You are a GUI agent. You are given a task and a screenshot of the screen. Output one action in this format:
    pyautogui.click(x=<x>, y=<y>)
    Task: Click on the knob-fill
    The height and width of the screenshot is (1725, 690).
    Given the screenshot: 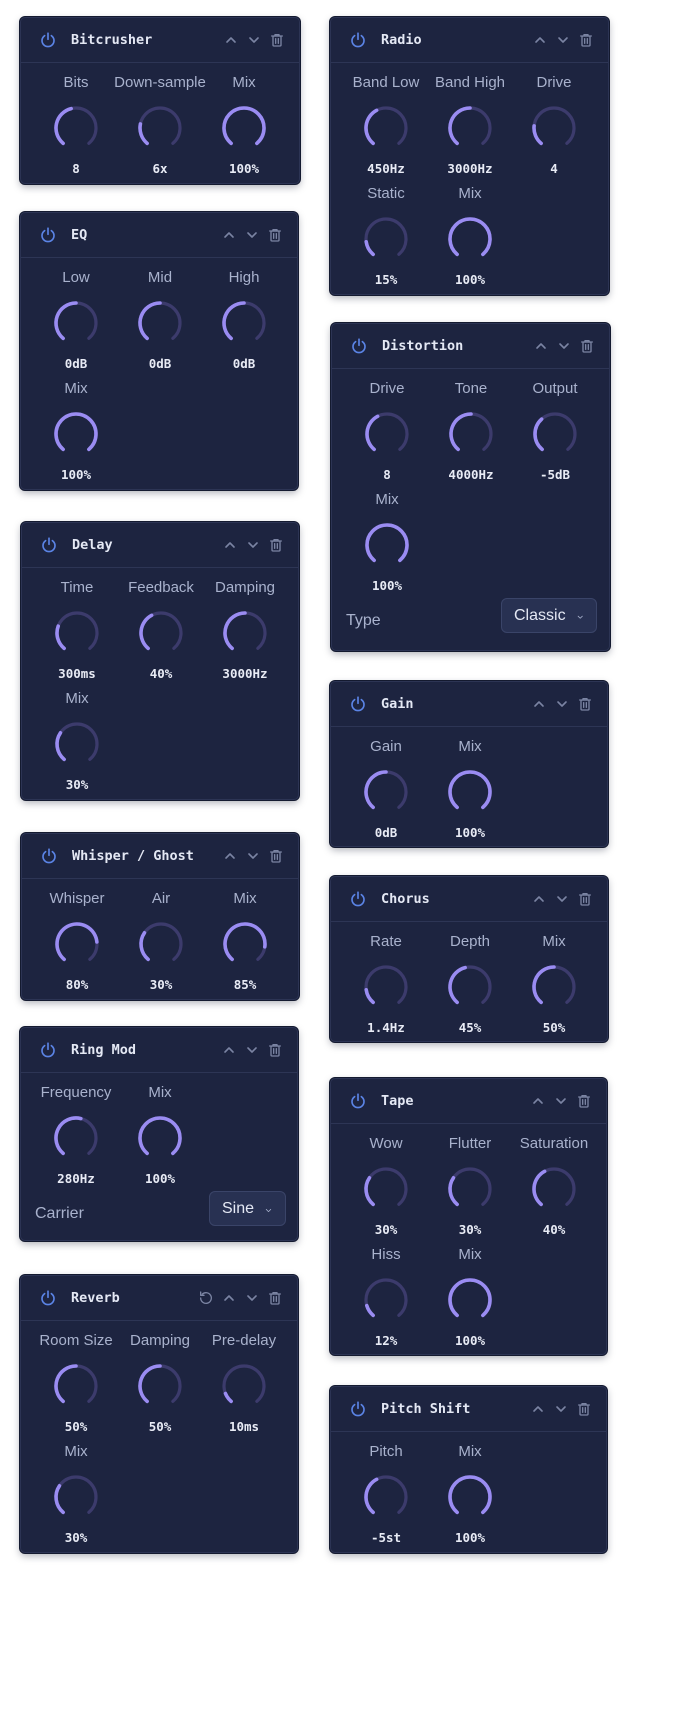 What is the action you would take?
    pyautogui.click(x=60, y=637)
    